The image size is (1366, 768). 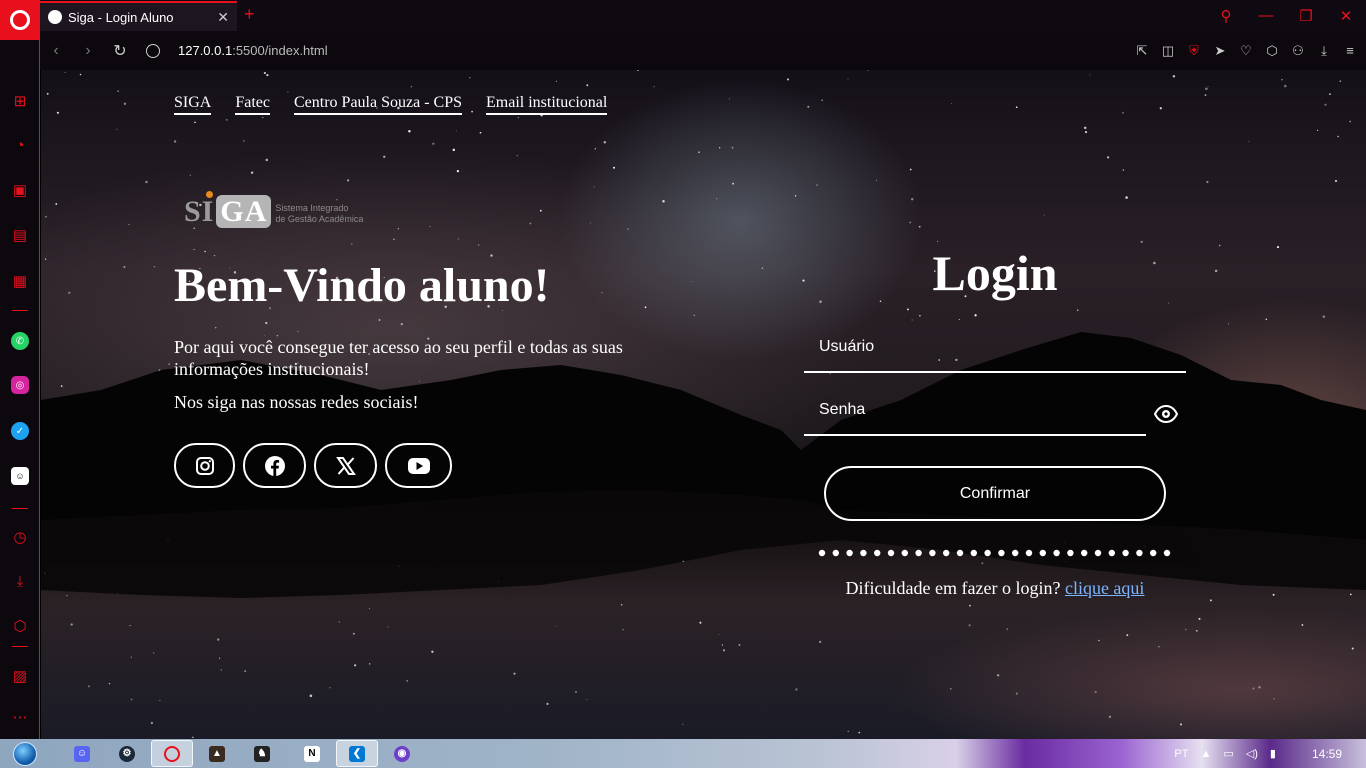 I want to click on heart-icon: ♡, so click(x=1246, y=51).